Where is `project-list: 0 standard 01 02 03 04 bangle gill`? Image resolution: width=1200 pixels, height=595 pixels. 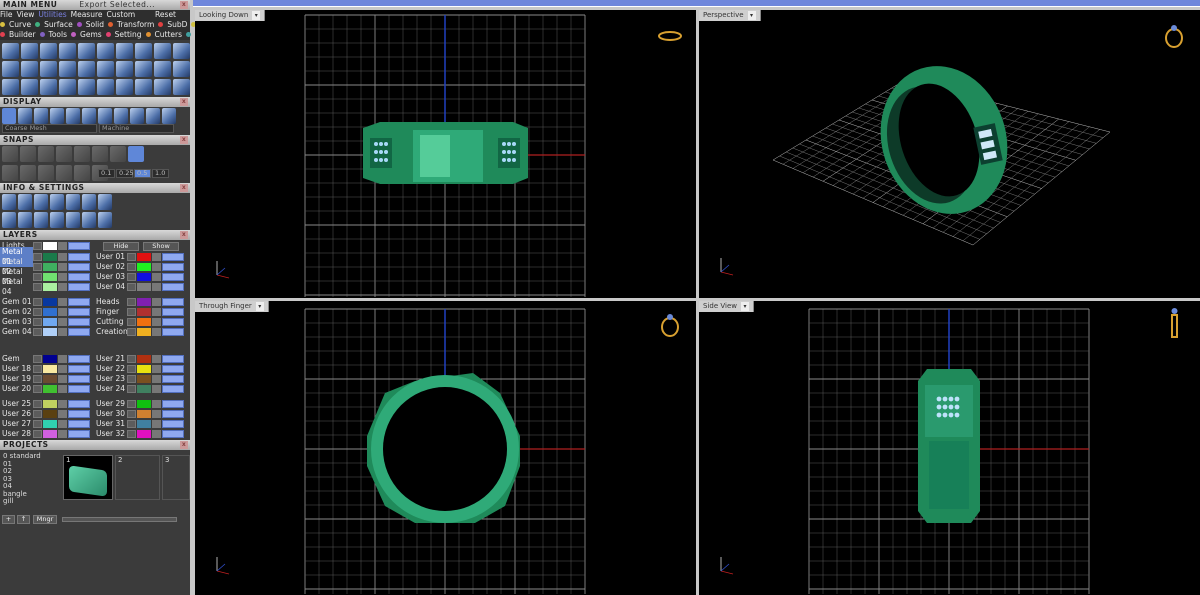 project-list: 0 standard 01 02 03 04 bangle gill is located at coordinates (28, 479).